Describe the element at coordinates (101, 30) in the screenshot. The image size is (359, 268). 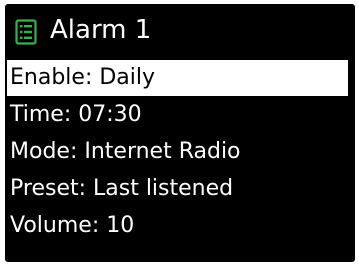
I see `page-title: Alarm 1` at that location.